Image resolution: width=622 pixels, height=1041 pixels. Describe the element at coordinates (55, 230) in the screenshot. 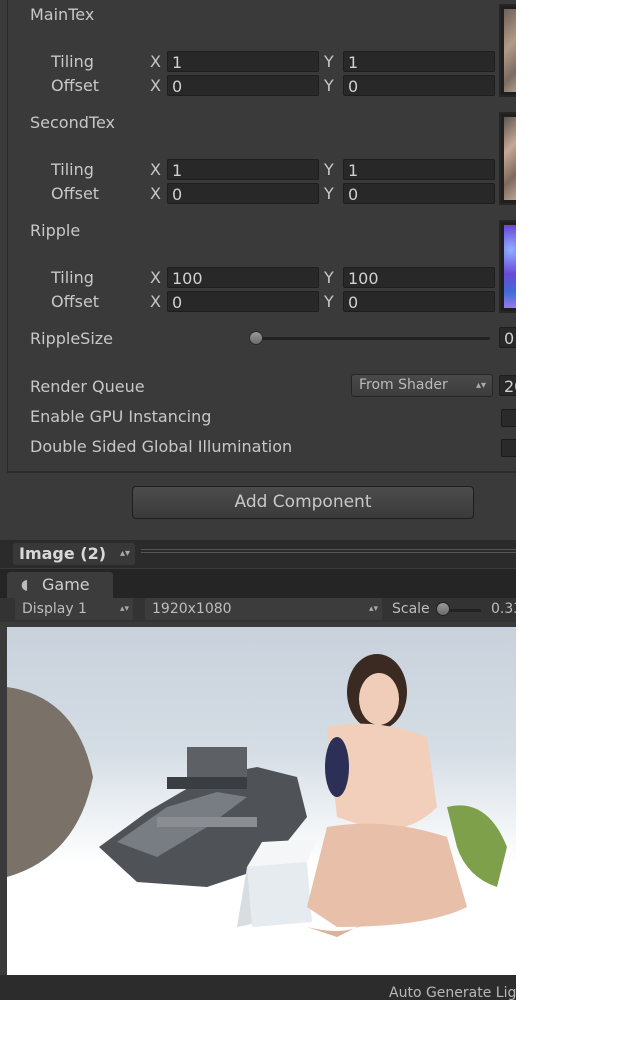

I see `ripple-label: Ripple` at that location.